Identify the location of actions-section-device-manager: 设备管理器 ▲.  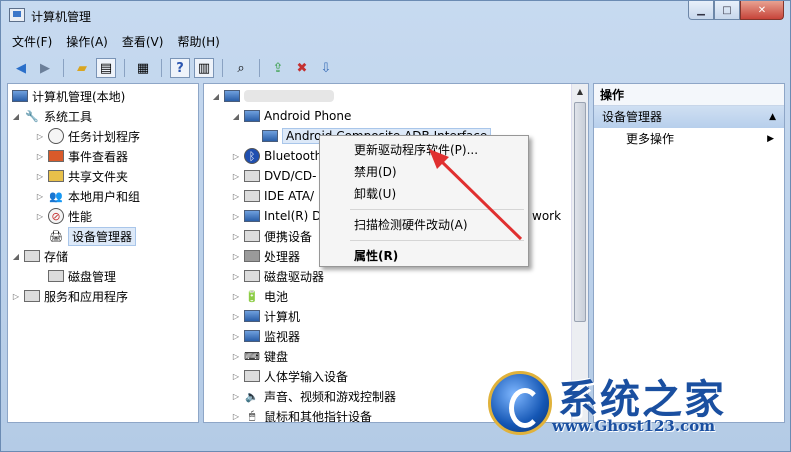
(689, 117).